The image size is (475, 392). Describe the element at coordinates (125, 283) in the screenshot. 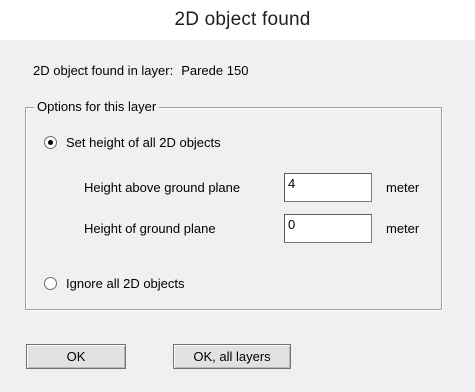

I see `ignore-label: Ignore all 2D objects` at that location.